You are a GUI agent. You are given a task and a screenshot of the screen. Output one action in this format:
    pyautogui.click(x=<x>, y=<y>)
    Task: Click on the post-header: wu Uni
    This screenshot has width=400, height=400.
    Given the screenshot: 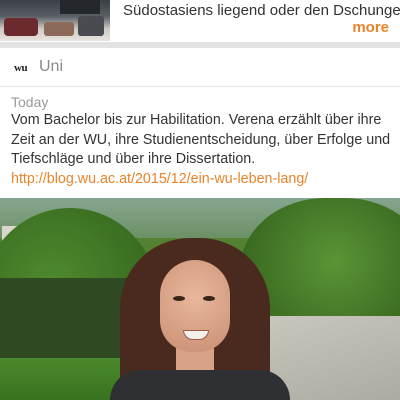 What is the action you would take?
    pyautogui.click(x=200, y=67)
    